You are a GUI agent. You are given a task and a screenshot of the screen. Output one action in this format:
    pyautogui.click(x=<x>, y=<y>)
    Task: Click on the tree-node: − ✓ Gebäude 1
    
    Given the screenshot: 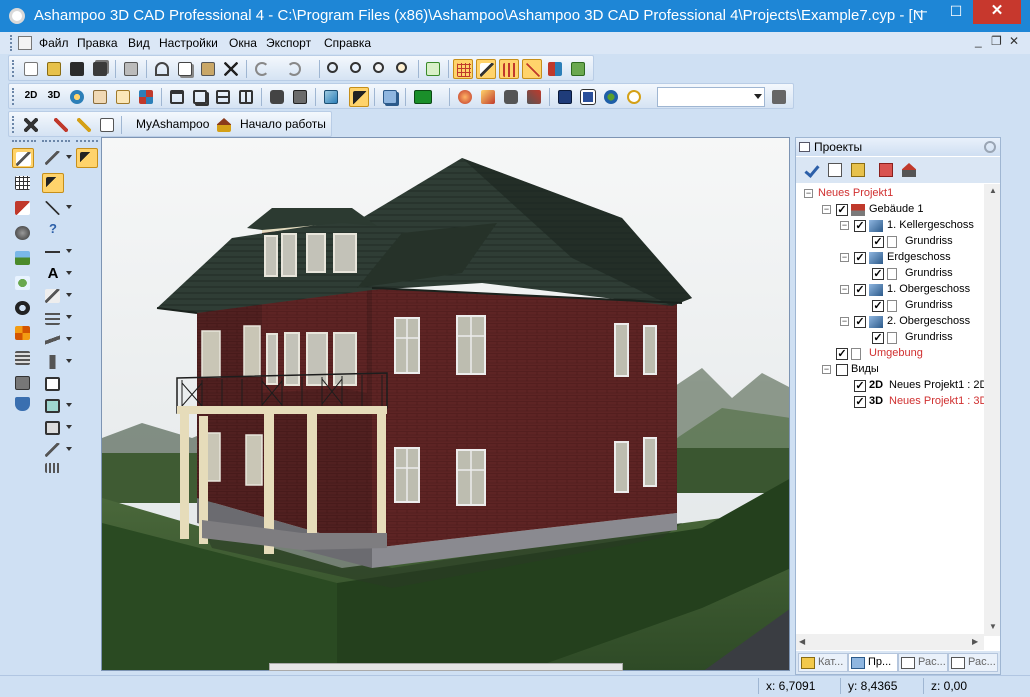 What is the action you would take?
    pyautogui.click(x=903, y=210)
    